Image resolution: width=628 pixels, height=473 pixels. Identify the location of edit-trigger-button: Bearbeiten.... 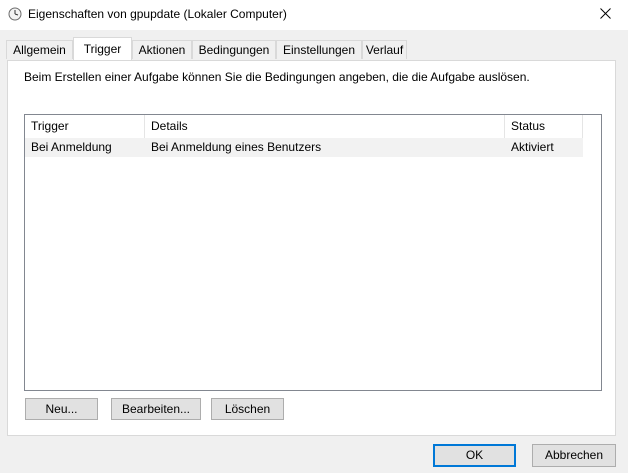
(156, 409).